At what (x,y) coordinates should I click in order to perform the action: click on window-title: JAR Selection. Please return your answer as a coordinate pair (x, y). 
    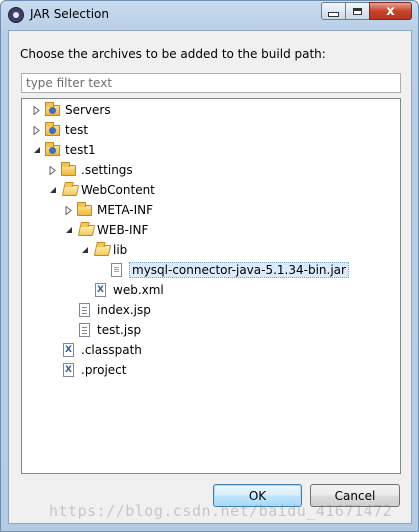
    Looking at the image, I should click on (69, 14).